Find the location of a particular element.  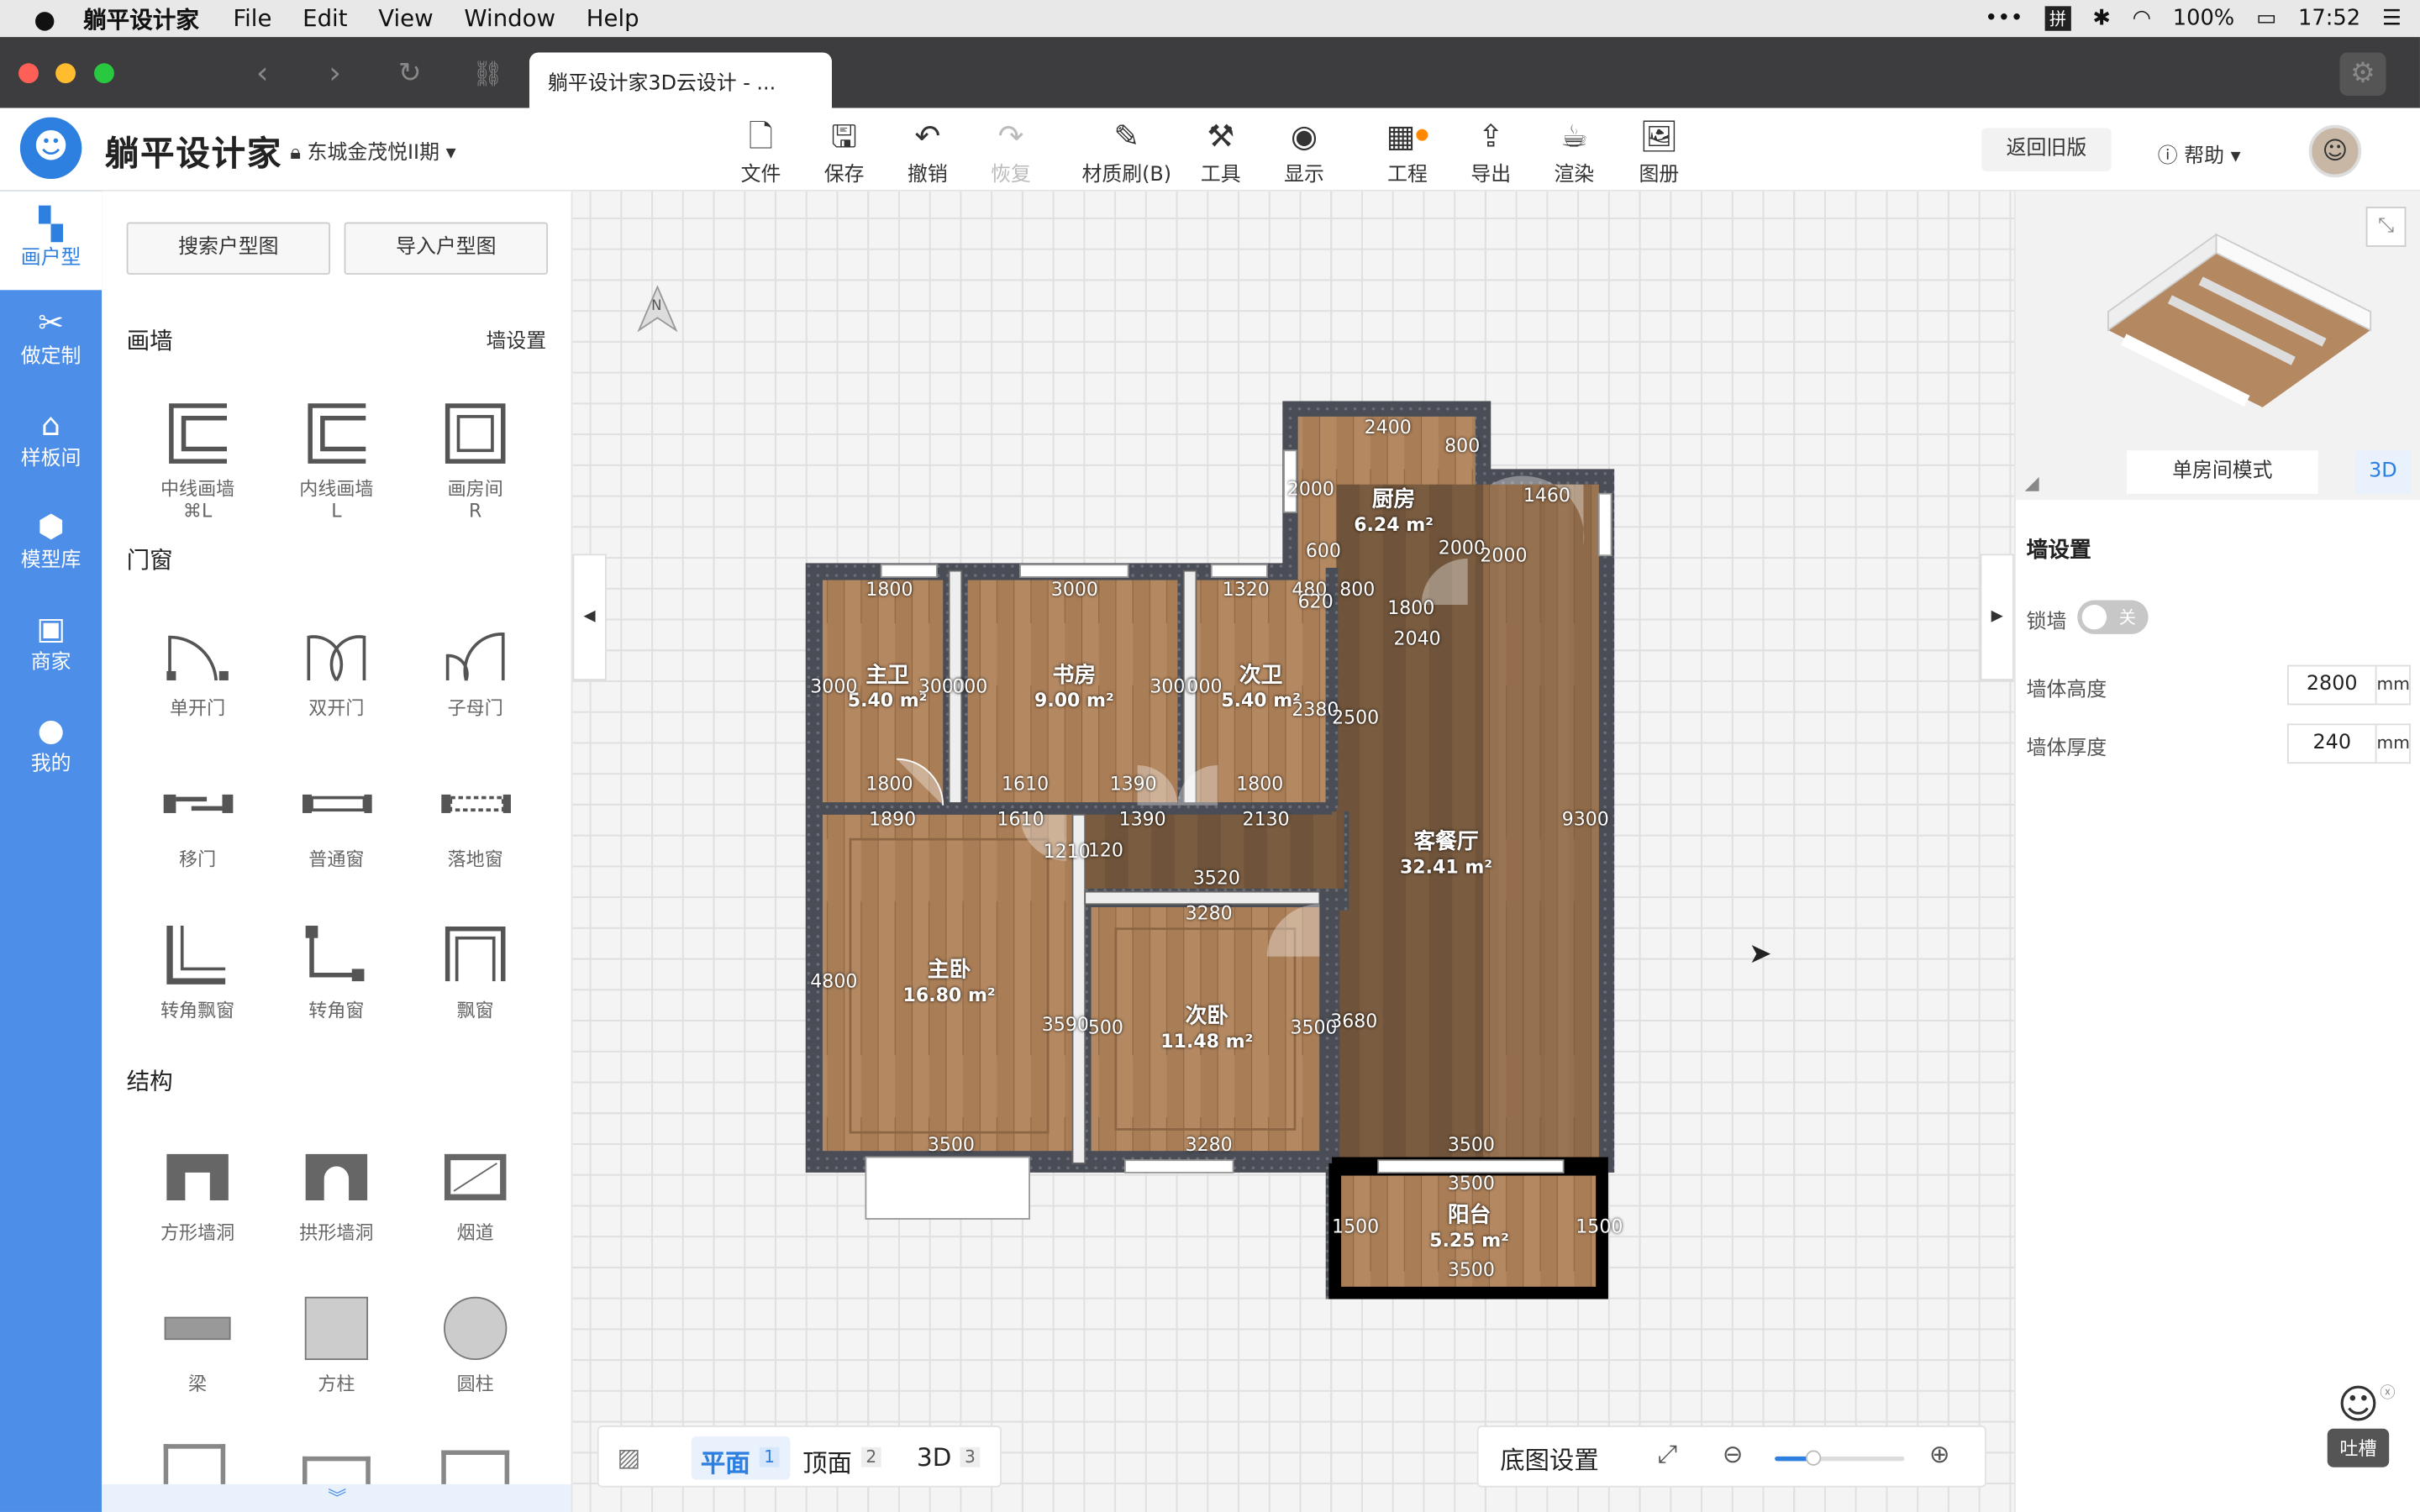

tool-flue: 烟道 is located at coordinates (475, 1192).